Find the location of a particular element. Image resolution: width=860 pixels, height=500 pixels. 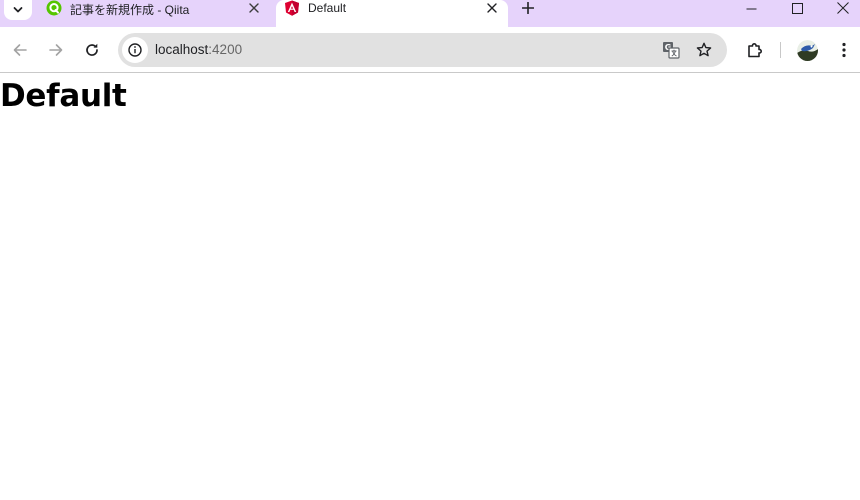

puzzle-piece-icon is located at coordinates (755, 50).